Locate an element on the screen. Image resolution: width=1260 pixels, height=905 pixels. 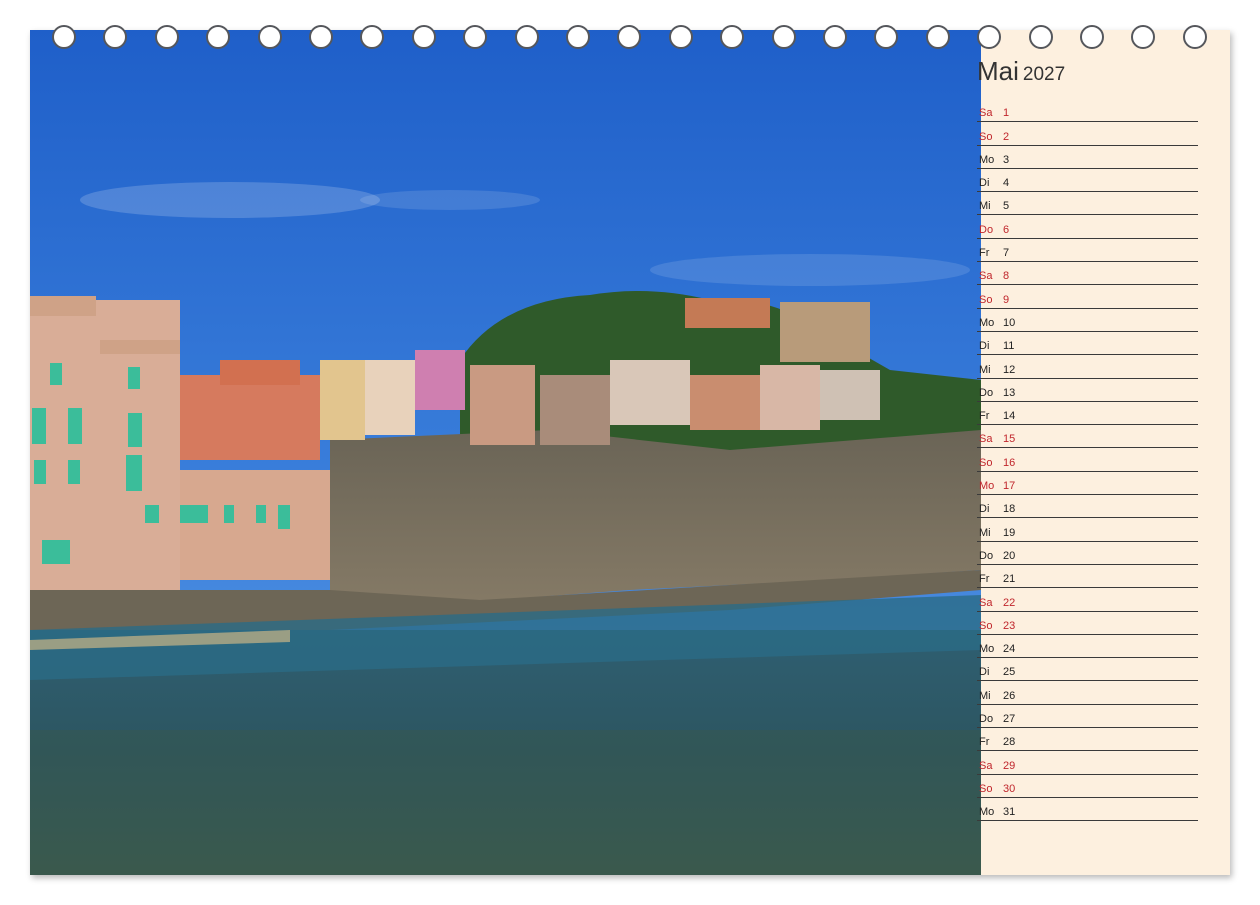
day-number: 22 is located at coordinates (1009, 602).